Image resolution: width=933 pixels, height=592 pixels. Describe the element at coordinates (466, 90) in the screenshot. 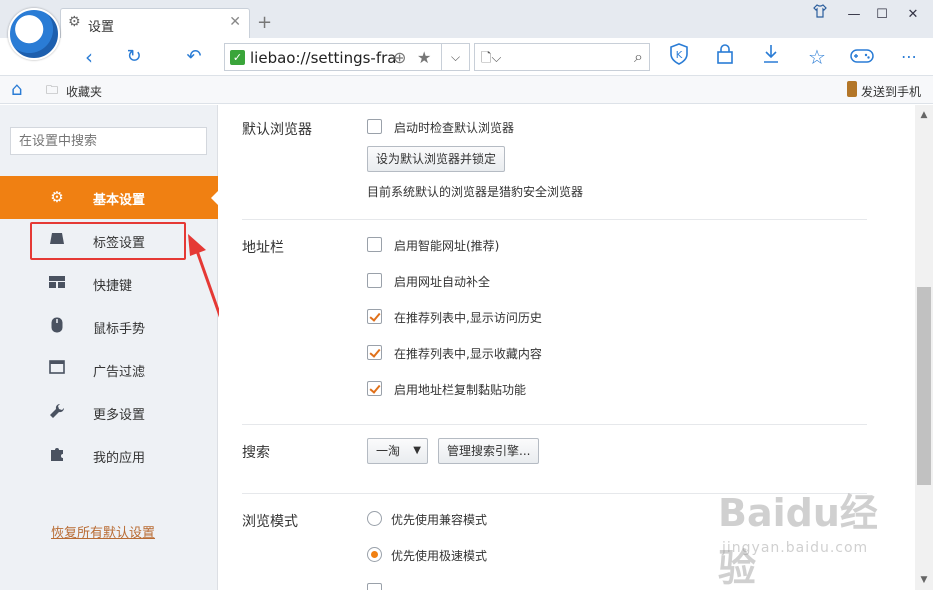

I see `bookmarks-bar: ⌂ 🗀 收藏夹 发送到手机` at that location.